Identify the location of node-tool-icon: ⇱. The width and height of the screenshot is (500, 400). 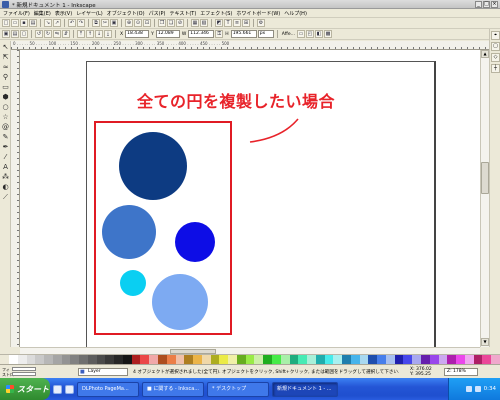
(5, 57).